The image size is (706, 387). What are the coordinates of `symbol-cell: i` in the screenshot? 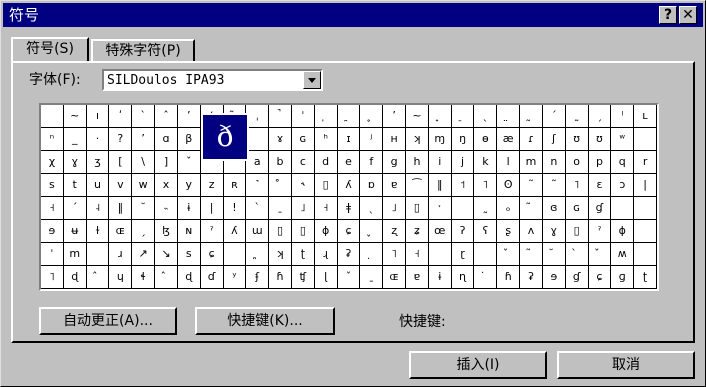 It's located at (440, 162).